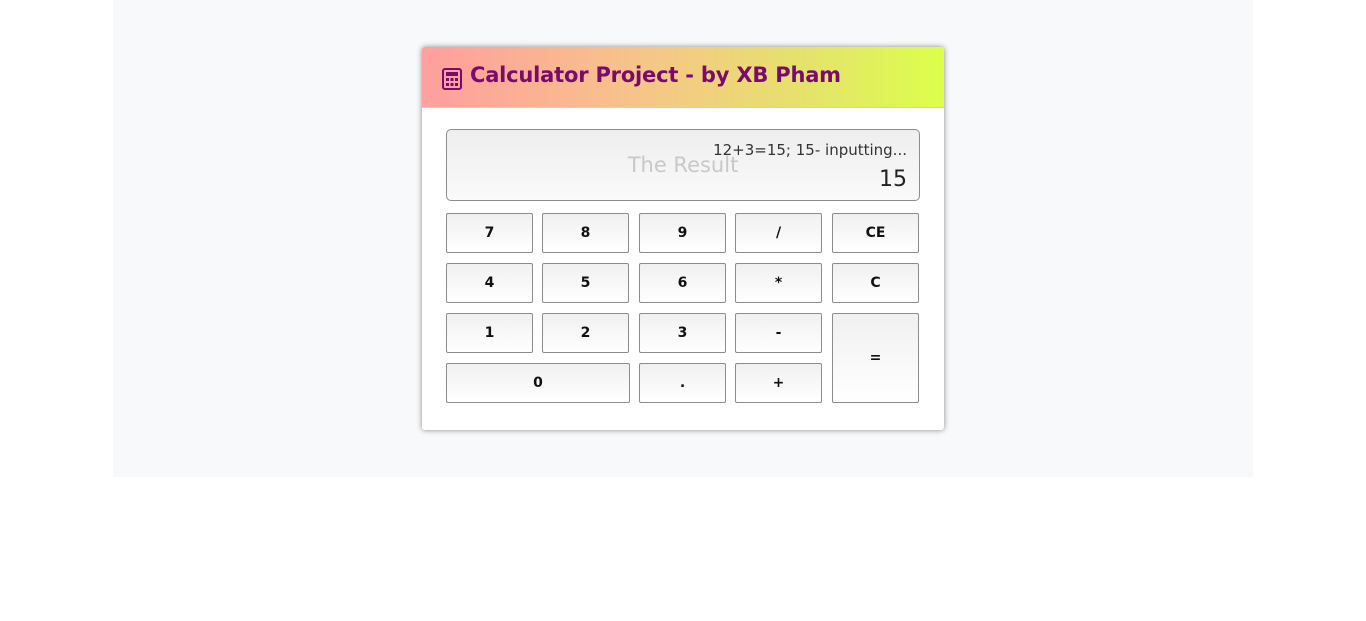 The height and width of the screenshot is (621, 1366). Describe the element at coordinates (538, 383) in the screenshot. I see `key-0-button: 0` at that location.